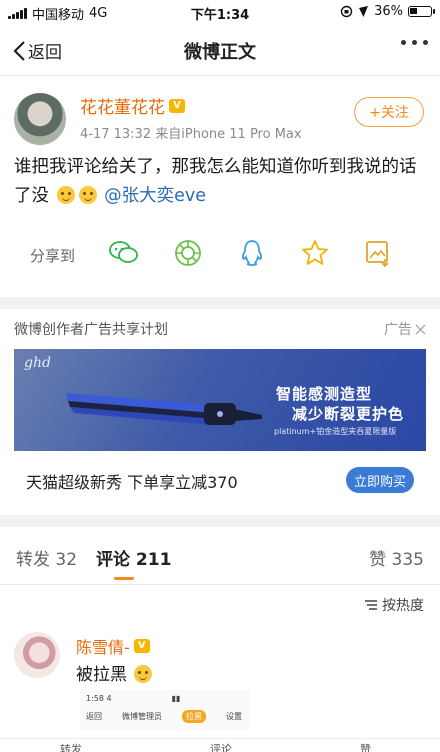 The height and width of the screenshot is (752, 440). What do you see at coordinates (116, 134) in the screenshot?
I see `post-date: 4-17 13:32` at bounding box center [116, 134].